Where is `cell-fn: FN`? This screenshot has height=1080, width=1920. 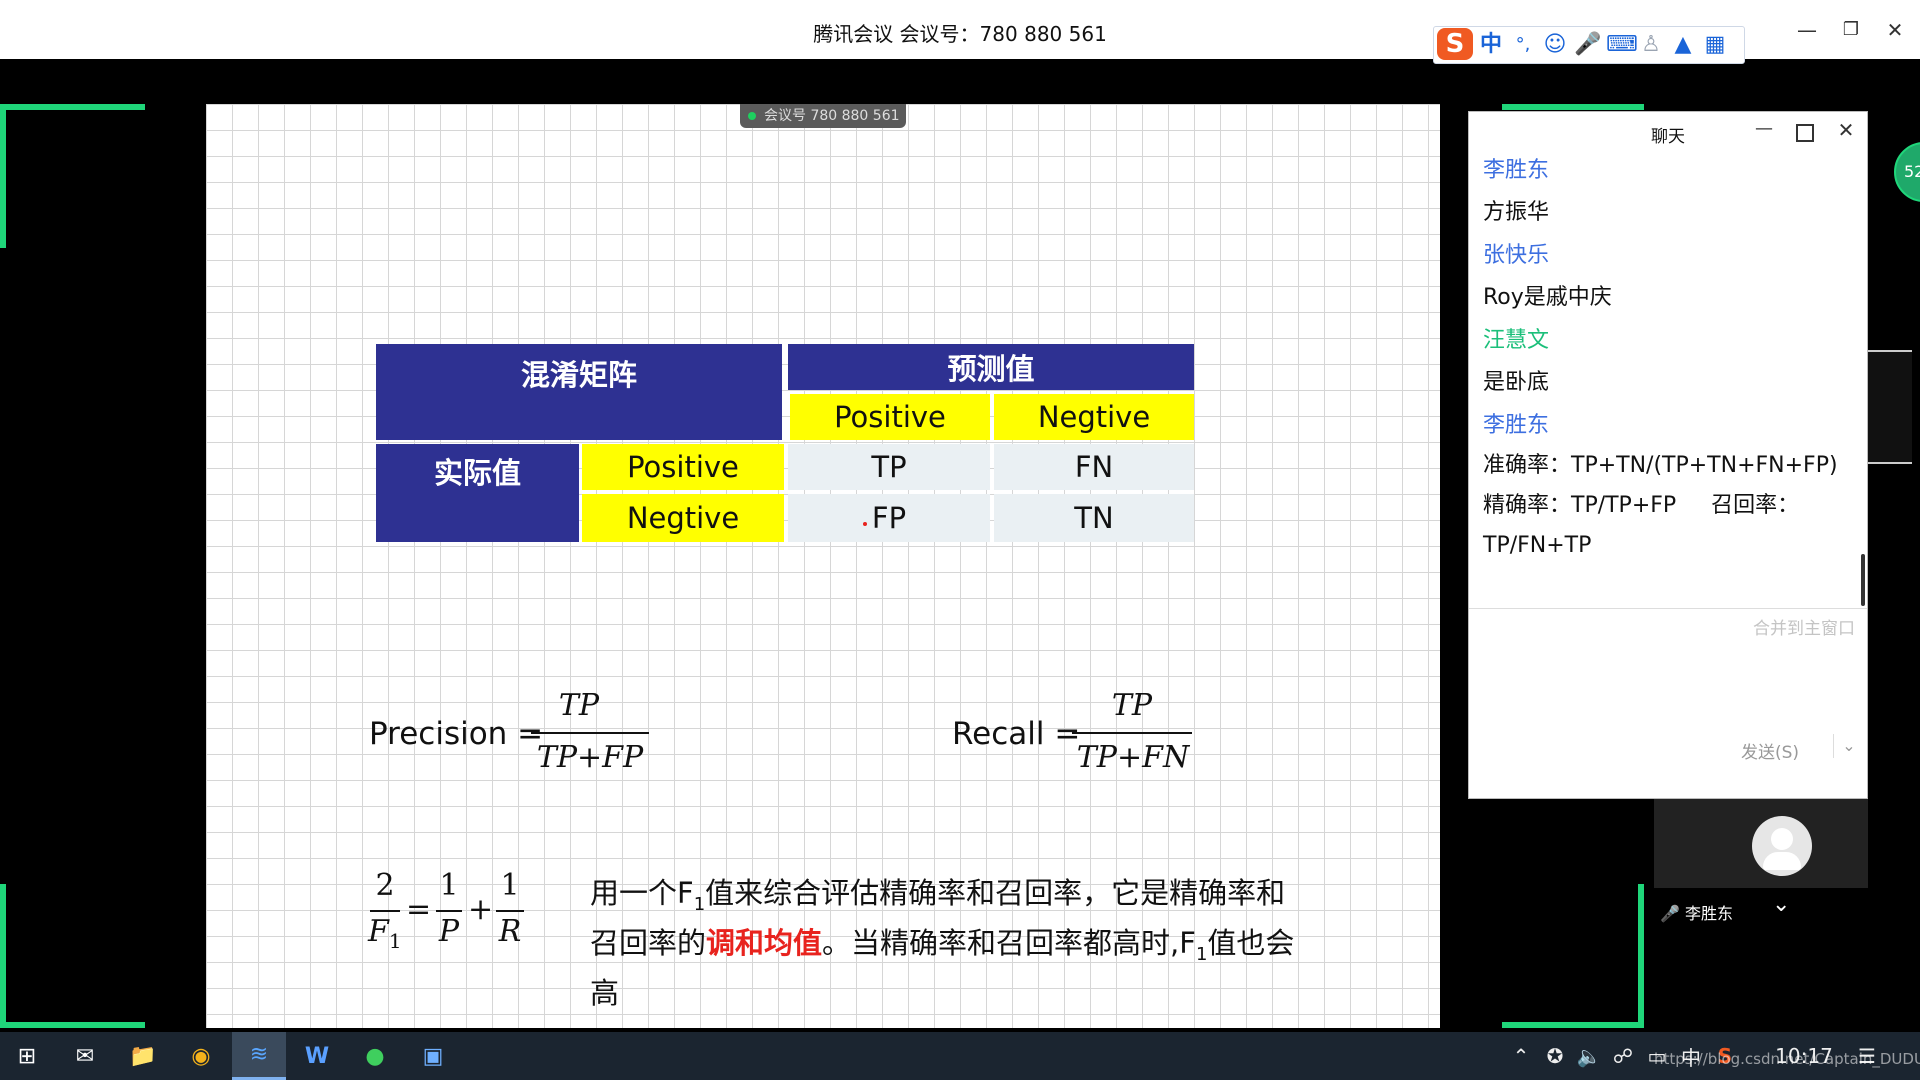 cell-fn: FN is located at coordinates (1094, 467).